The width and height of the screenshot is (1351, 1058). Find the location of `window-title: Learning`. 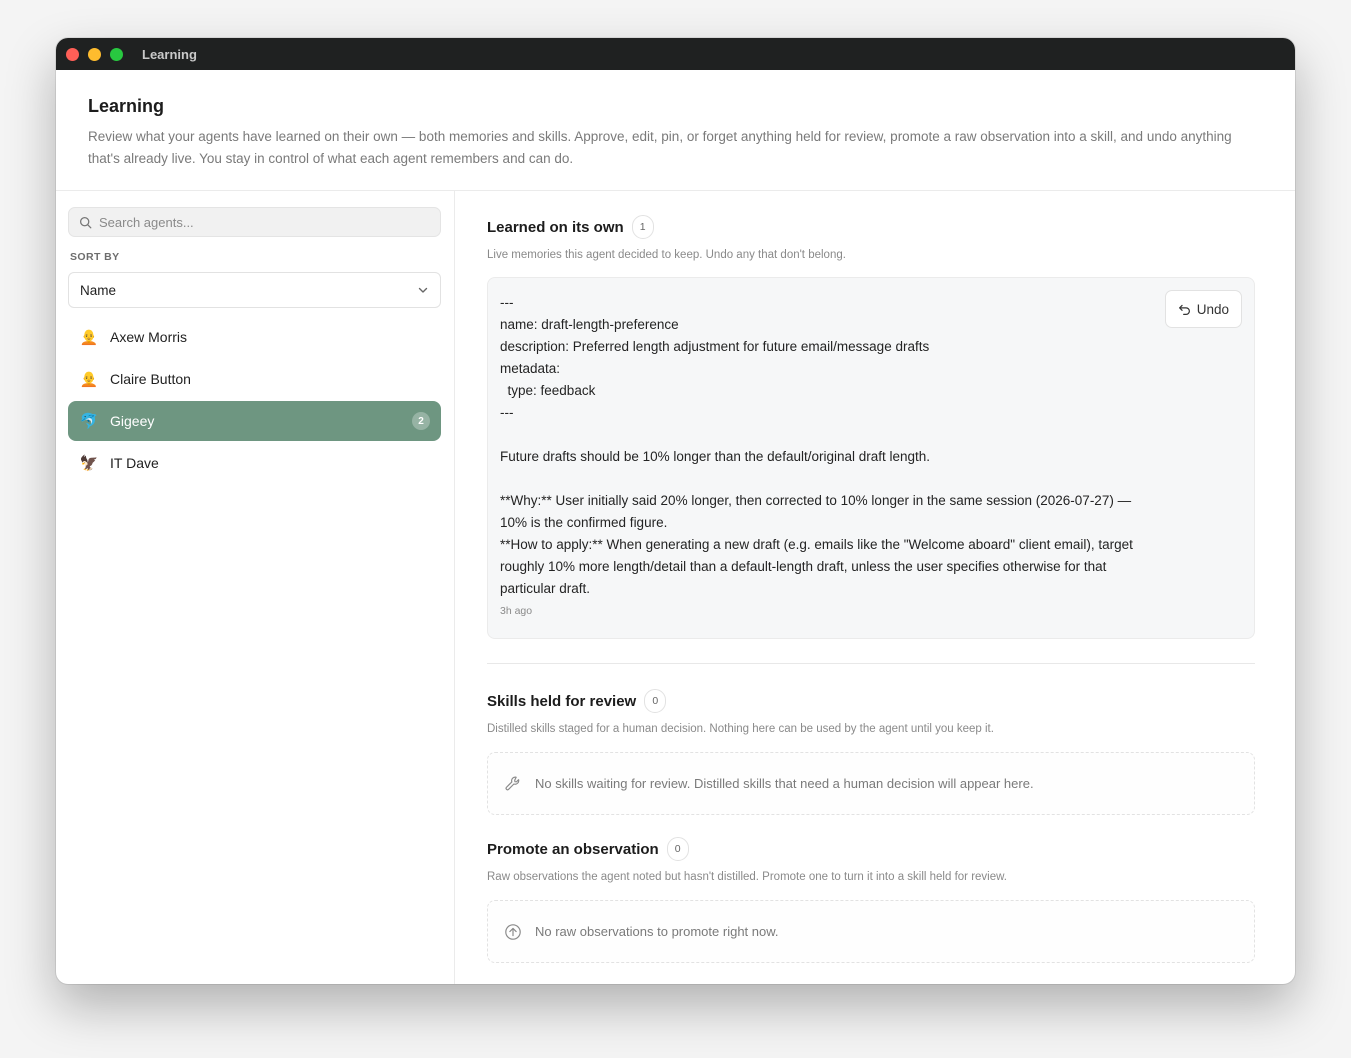

window-title: Learning is located at coordinates (169, 54).